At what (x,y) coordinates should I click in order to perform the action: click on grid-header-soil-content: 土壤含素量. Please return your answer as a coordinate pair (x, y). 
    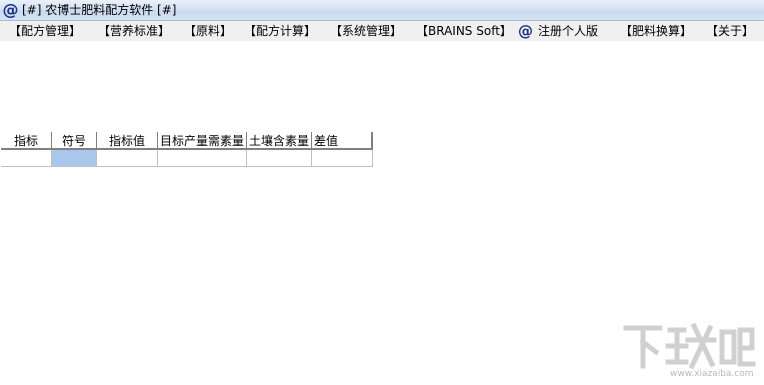
    Looking at the image, I should click on (279, 141).